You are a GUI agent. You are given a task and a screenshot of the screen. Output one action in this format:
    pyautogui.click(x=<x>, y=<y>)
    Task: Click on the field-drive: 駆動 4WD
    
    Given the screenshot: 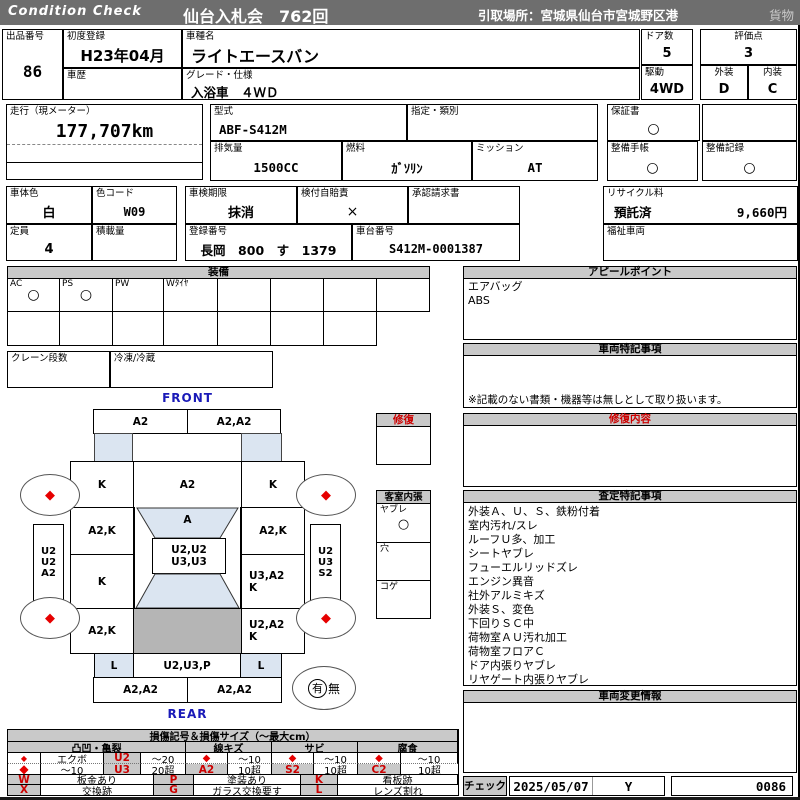 What is the action you would take?
    pyautogui.click(x=667, y=82)
    